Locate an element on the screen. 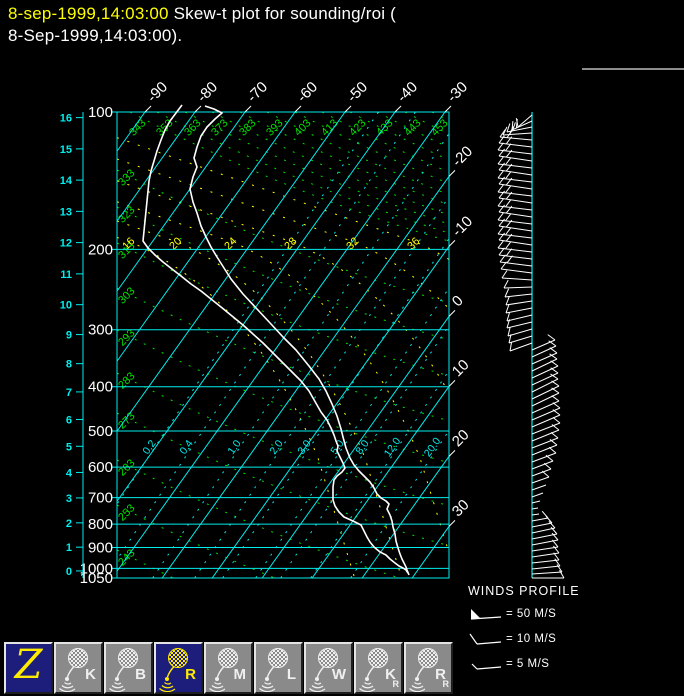 The width and height of the screenshot is (684, 696). legend-row-5ms: = 5 M/S is located at coordinates (573, 664).